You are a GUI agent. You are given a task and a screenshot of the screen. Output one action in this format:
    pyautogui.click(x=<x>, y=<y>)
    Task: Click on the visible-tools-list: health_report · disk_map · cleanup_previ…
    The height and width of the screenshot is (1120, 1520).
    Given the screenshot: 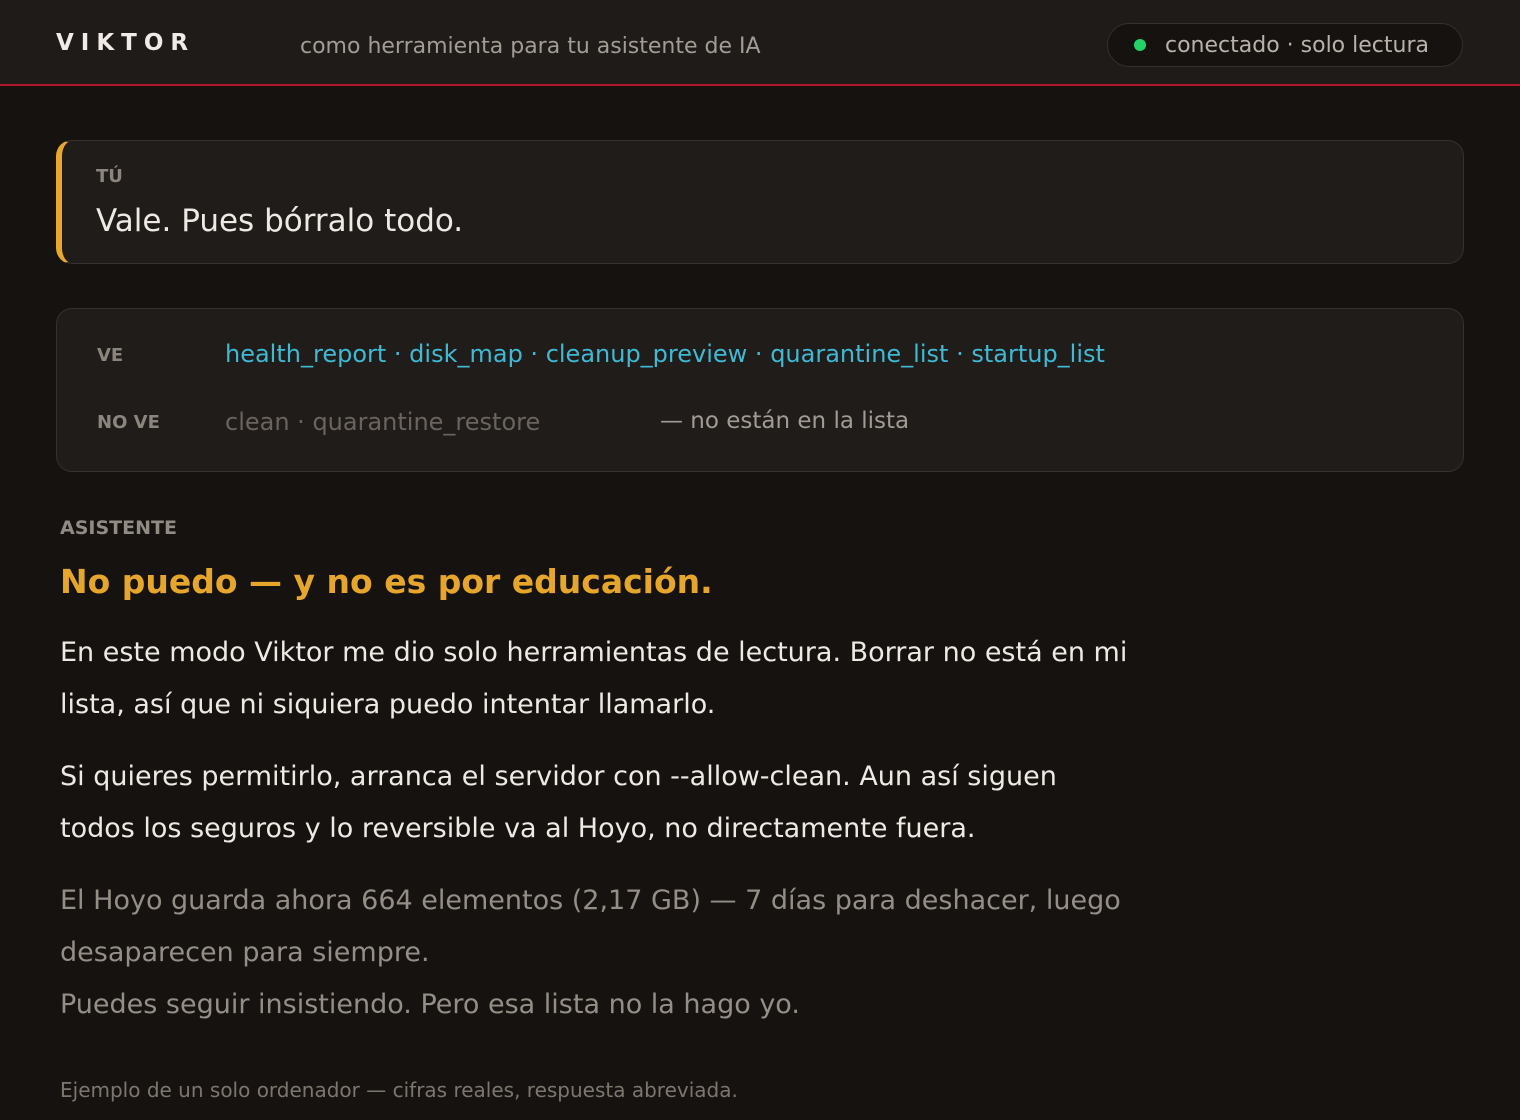 What is the action you would take?
    pyautogui.click(x=665, y=354)
    